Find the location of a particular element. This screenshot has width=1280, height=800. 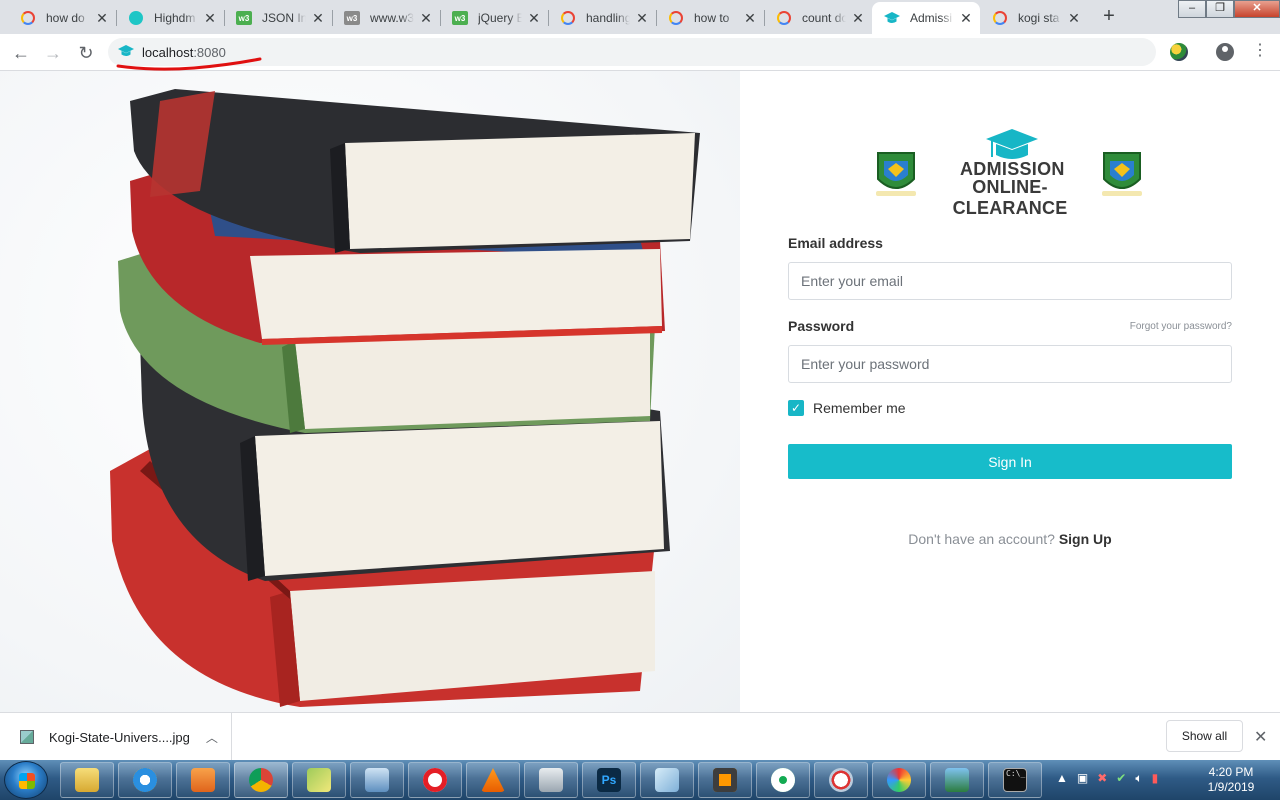

tab-title: JSON In is located at coordinates (284, 18).